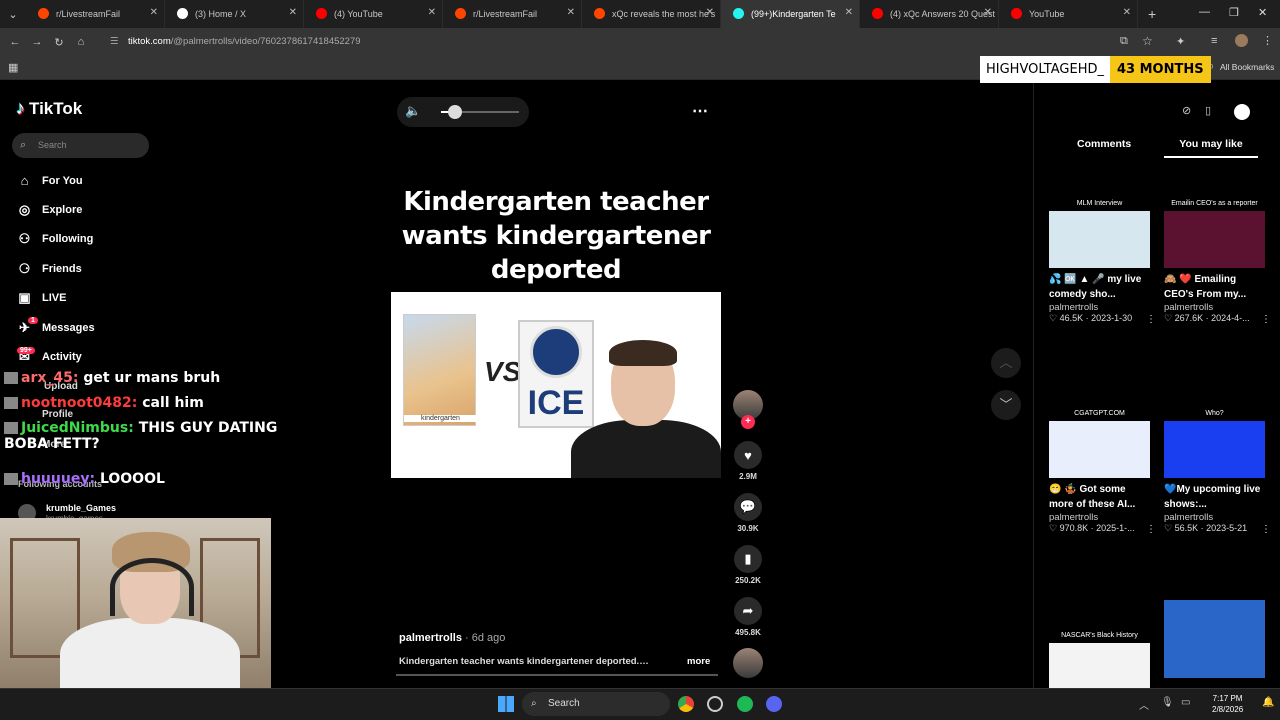 Image resolution: width=1280 pixels, height=720 pixels. Describe the element at coordinates (748, 611) in the screenshot. I see `share-icon: ➦` at that location.